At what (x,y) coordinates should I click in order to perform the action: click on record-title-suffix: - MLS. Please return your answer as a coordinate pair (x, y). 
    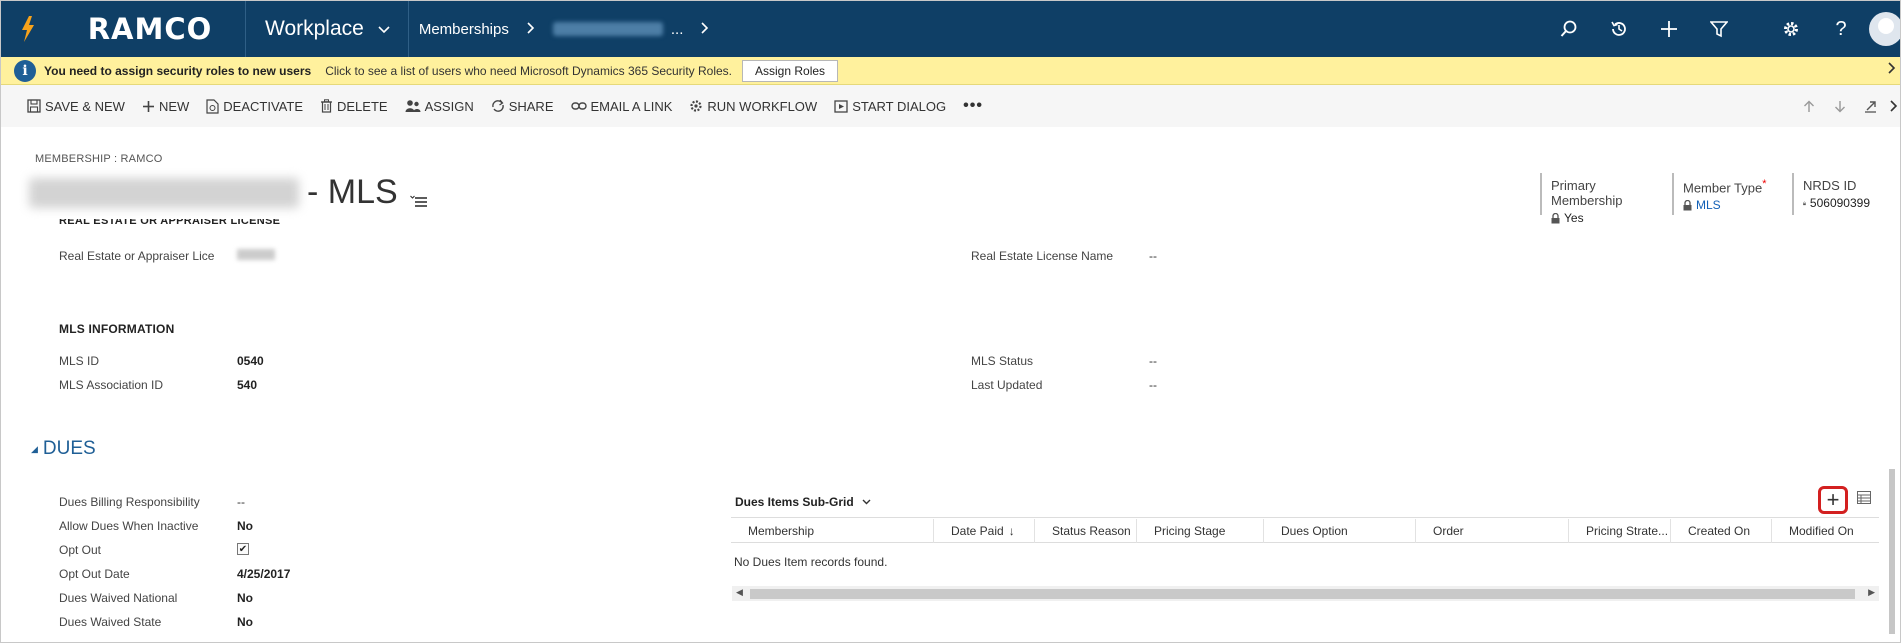
    Looking at the image, I should click on (352, 192).